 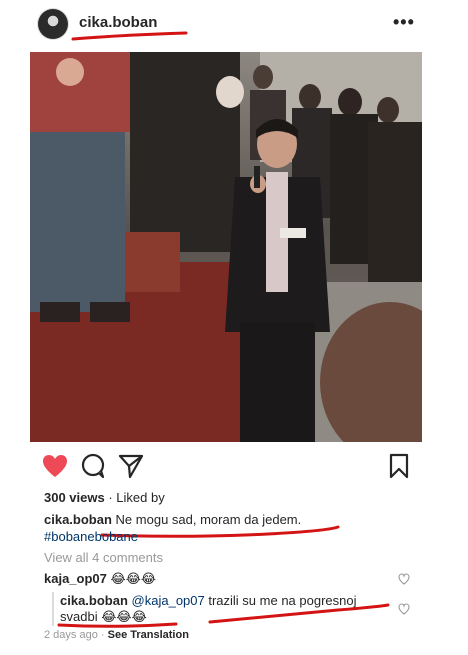 I want to click on reply-mention: @kaja_op07, so click(x=168, y=600).